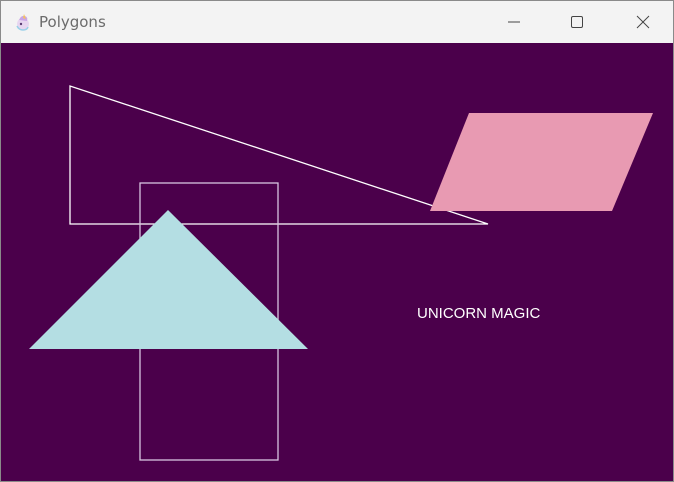 This screenshot has width=674, height=482. I want to click on unicorn-icon, so click(22, 22).